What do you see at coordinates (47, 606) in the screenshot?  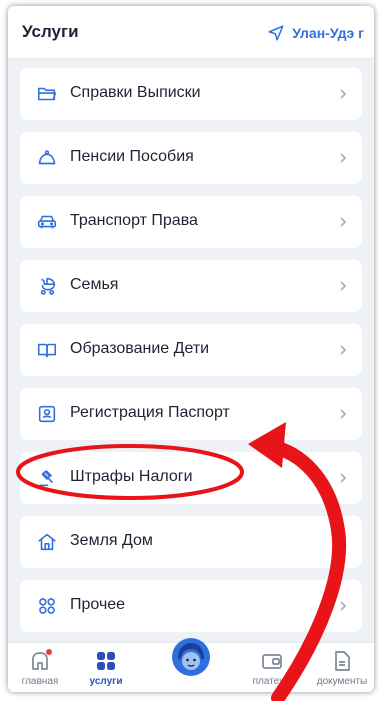 I see `grid-icon` at bounding box center [47, 606].